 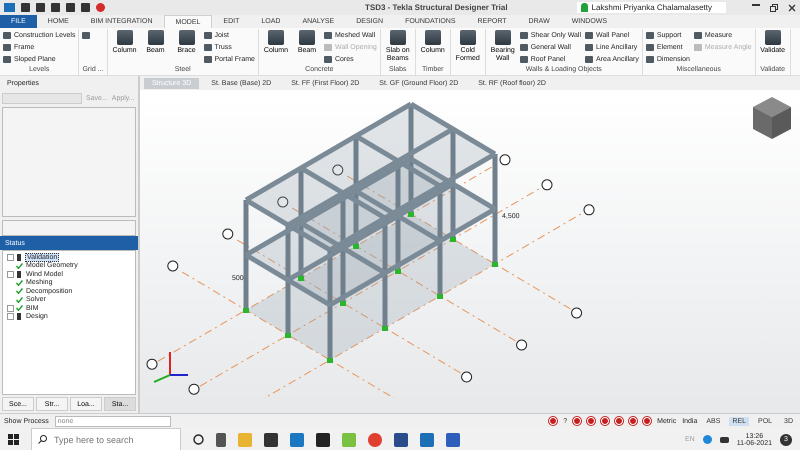 What do you see at coordinates (651, 7) in the screenshot?
I see `user-badge: Lakshmi Priyanka Chalamalasetty` at bounding box center [651, 7].